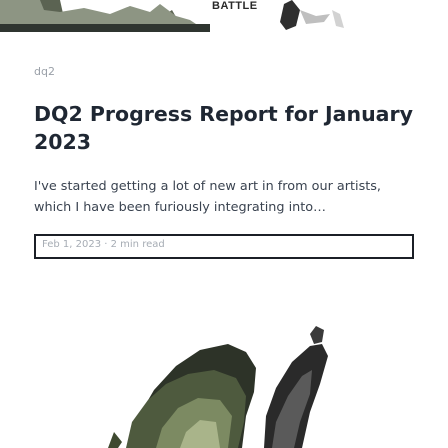 The width and height of the screenshot is (448, 448). What do you see at coordinates (137, 244) in the screenshot?
I see `post-read-time: 2 min read` at bounding box center [137, 244].